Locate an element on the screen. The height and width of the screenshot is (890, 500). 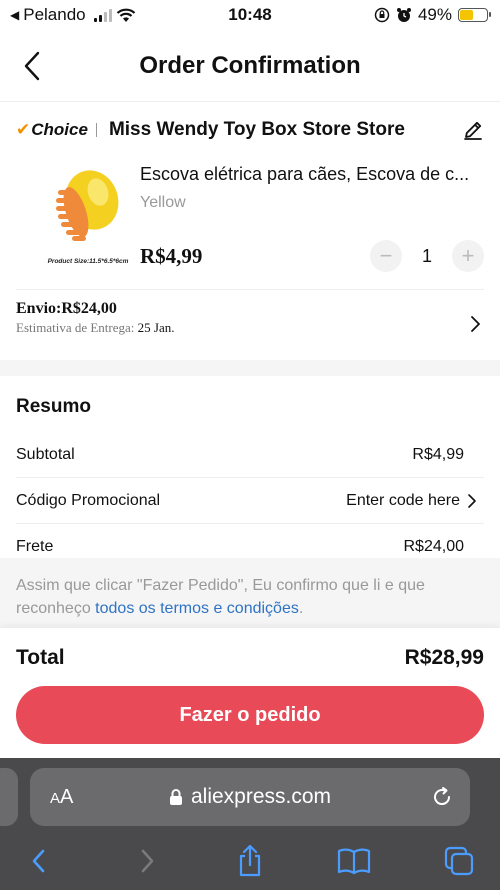
plus-icon: + is located at coordinates (468, 255).